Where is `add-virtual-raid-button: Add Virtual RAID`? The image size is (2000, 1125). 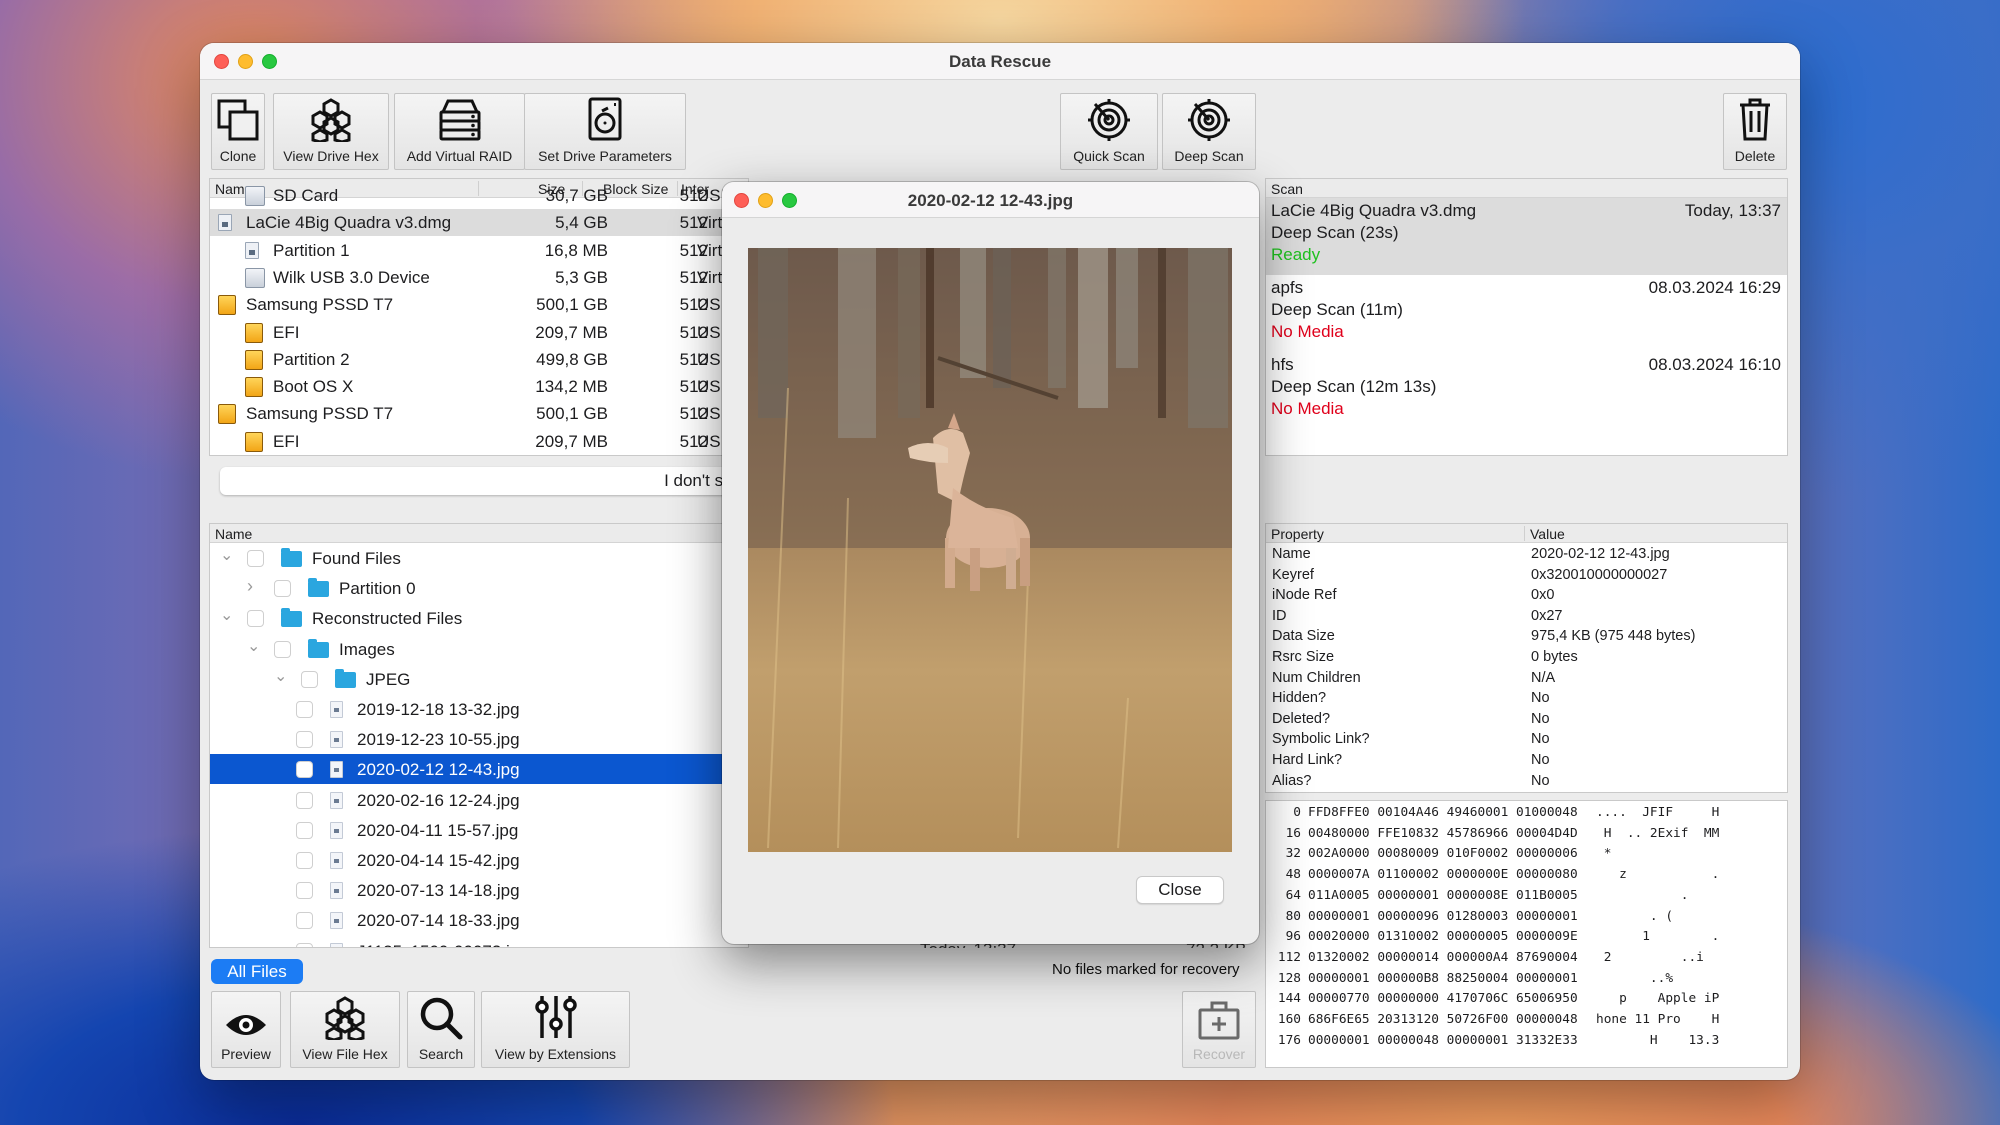 add-virtual-raid-button: Add Virtual RAID is located at coordinates (459, 131).